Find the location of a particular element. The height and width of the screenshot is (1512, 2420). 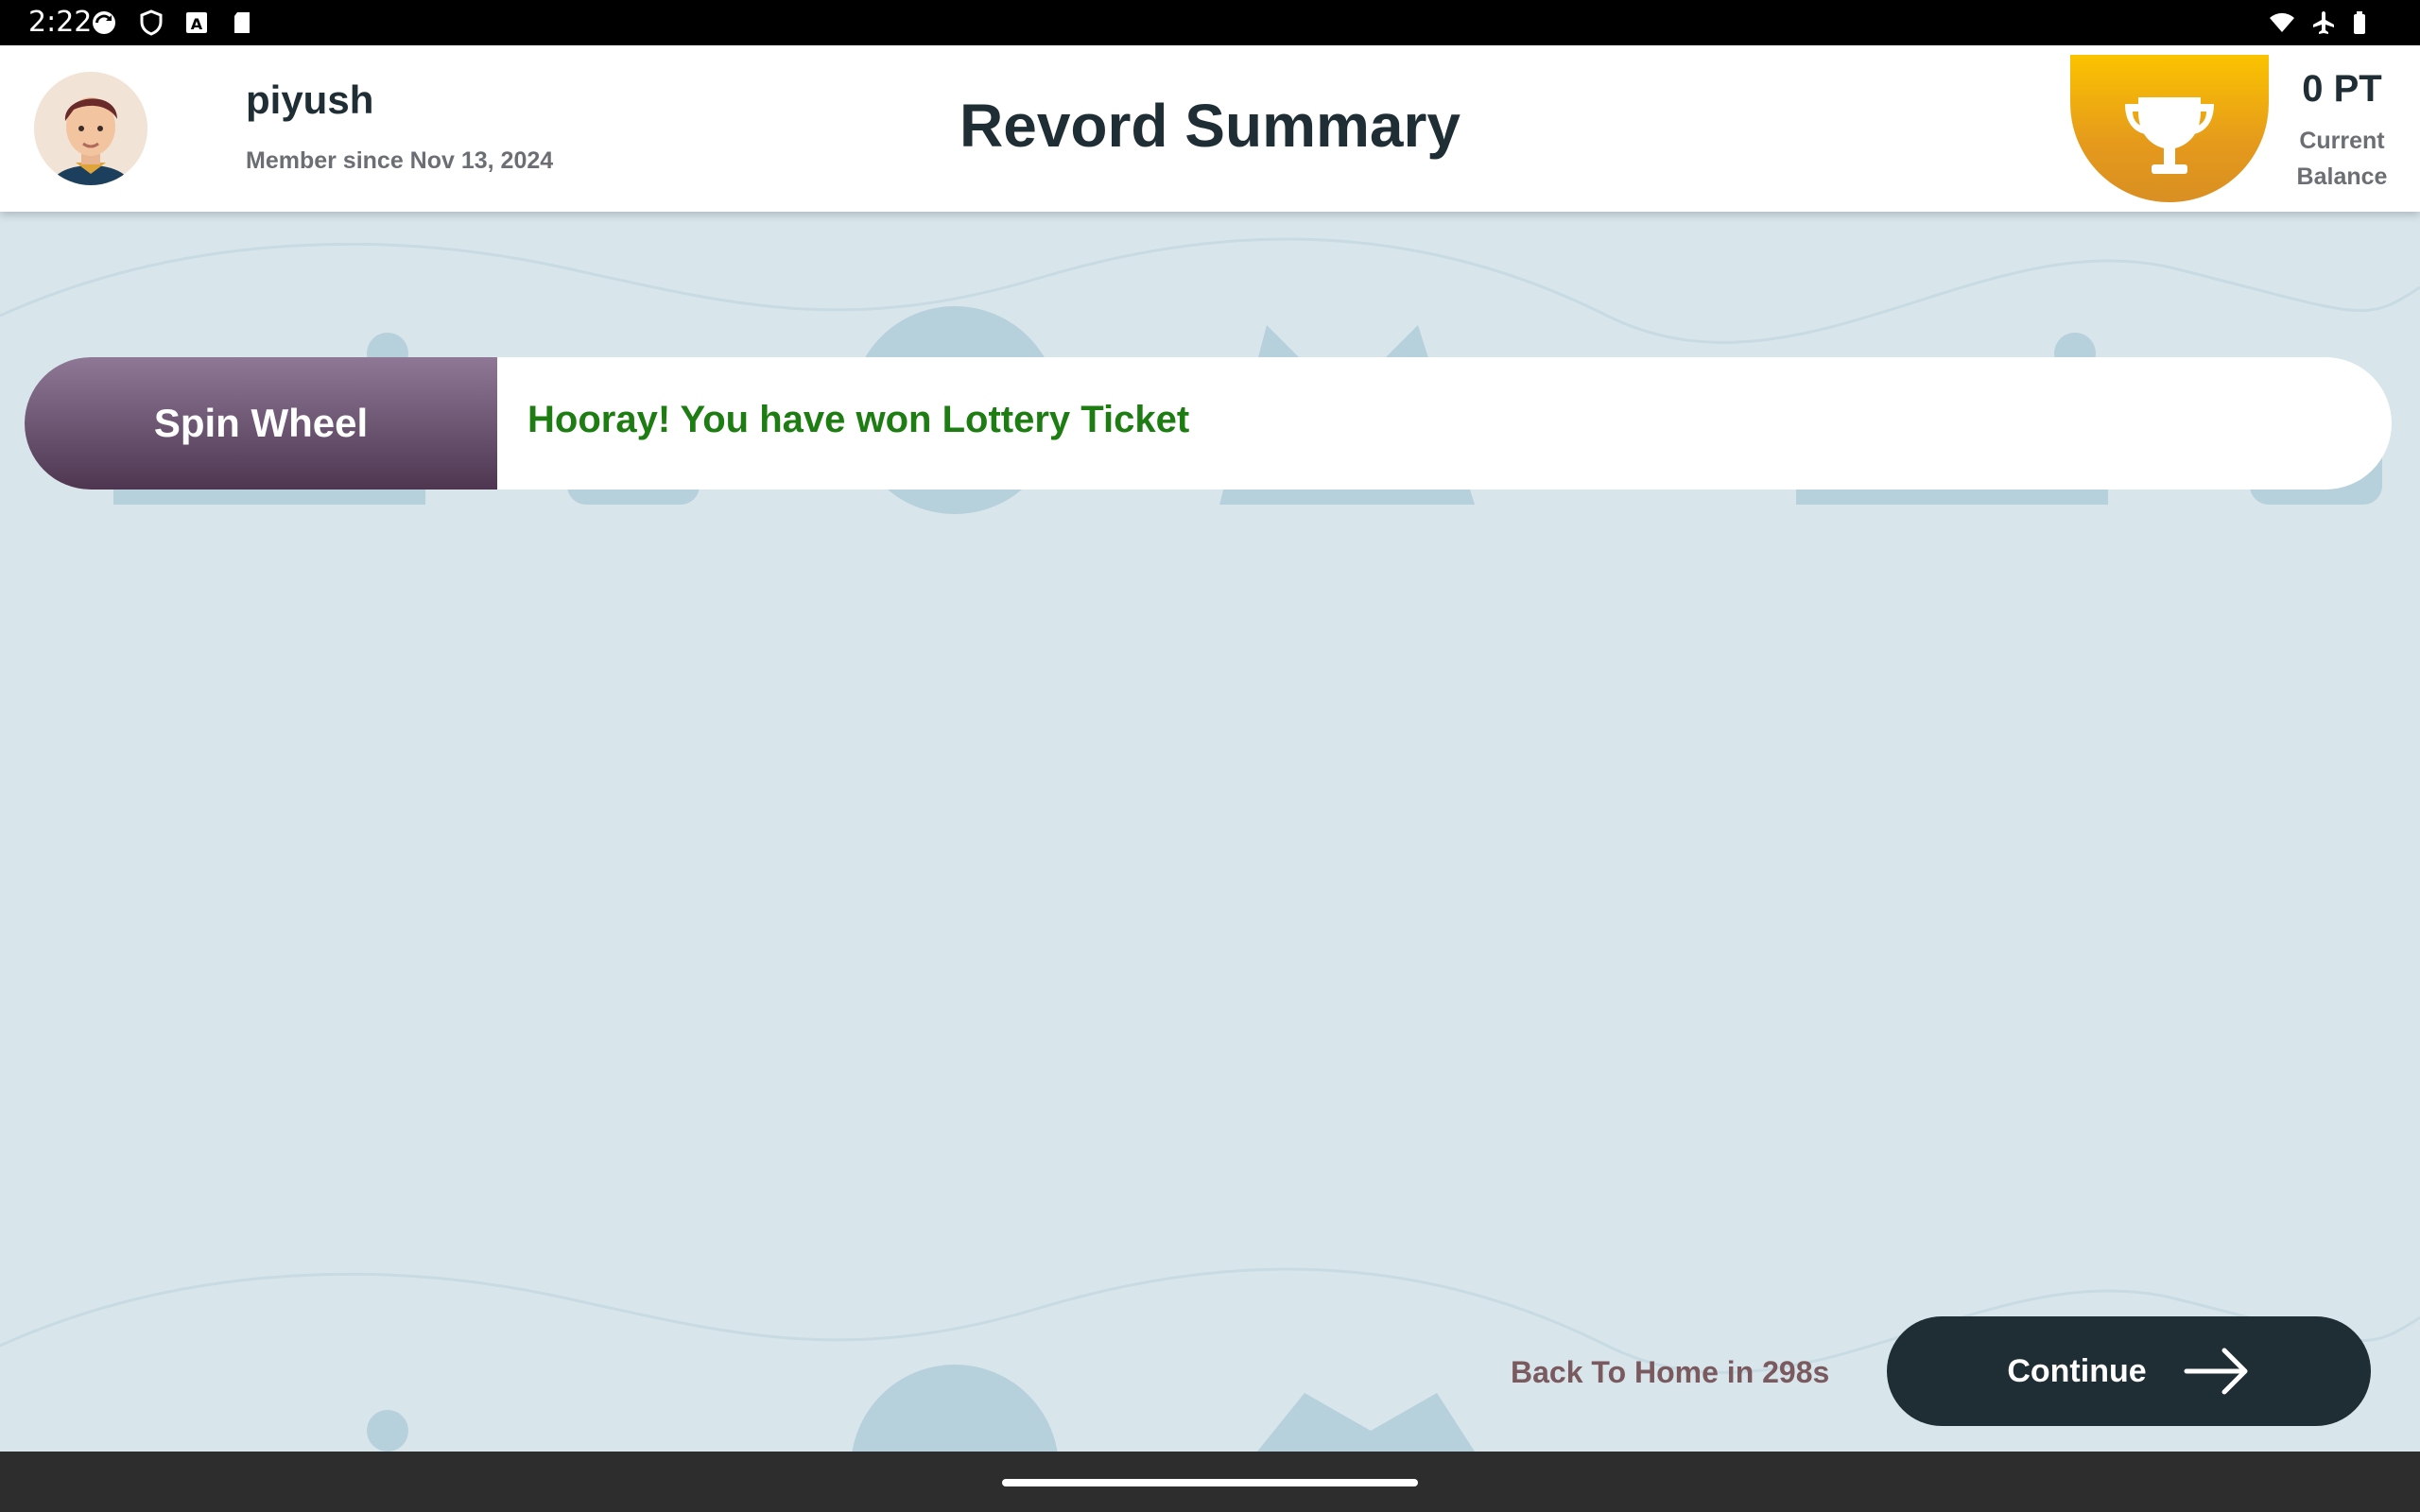

sd-card-icon is located at coordinates (242, 22).